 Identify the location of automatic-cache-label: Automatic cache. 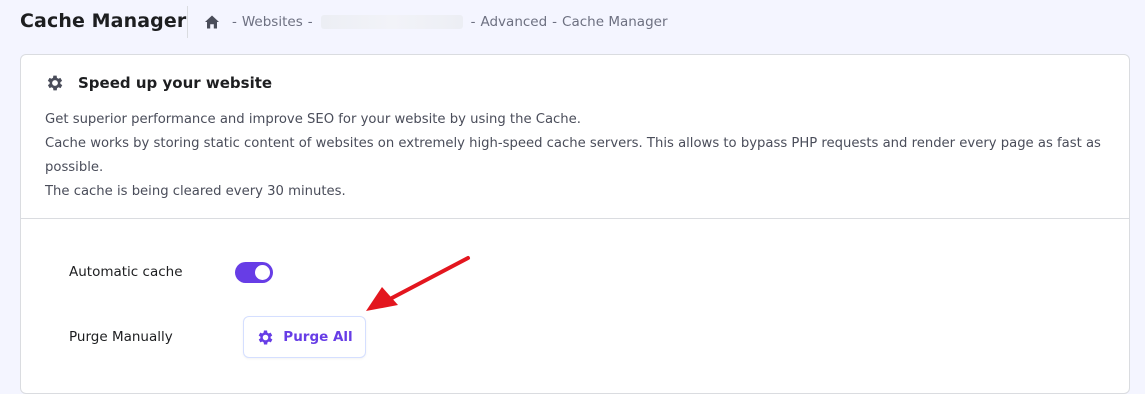
(126, 272).